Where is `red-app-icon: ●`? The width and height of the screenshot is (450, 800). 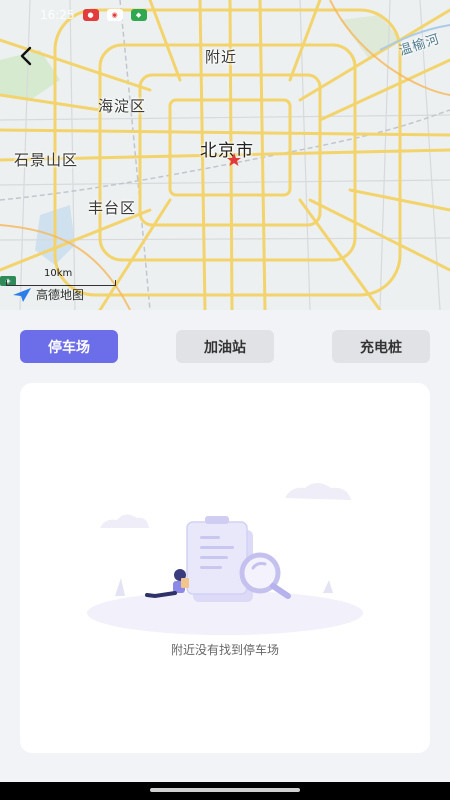 red-app-icon: ● is located at coordinates (90, 15).